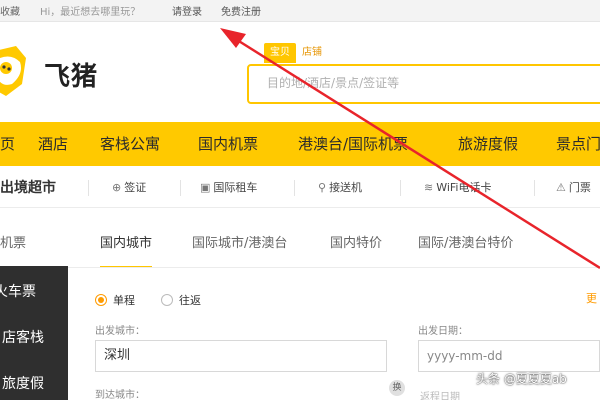 This screenshot has width=600, height=400. Describe the element at coordinates (130, 144) in the screenshot. I see `nav-item-inn: 客栈公寓` at that location.